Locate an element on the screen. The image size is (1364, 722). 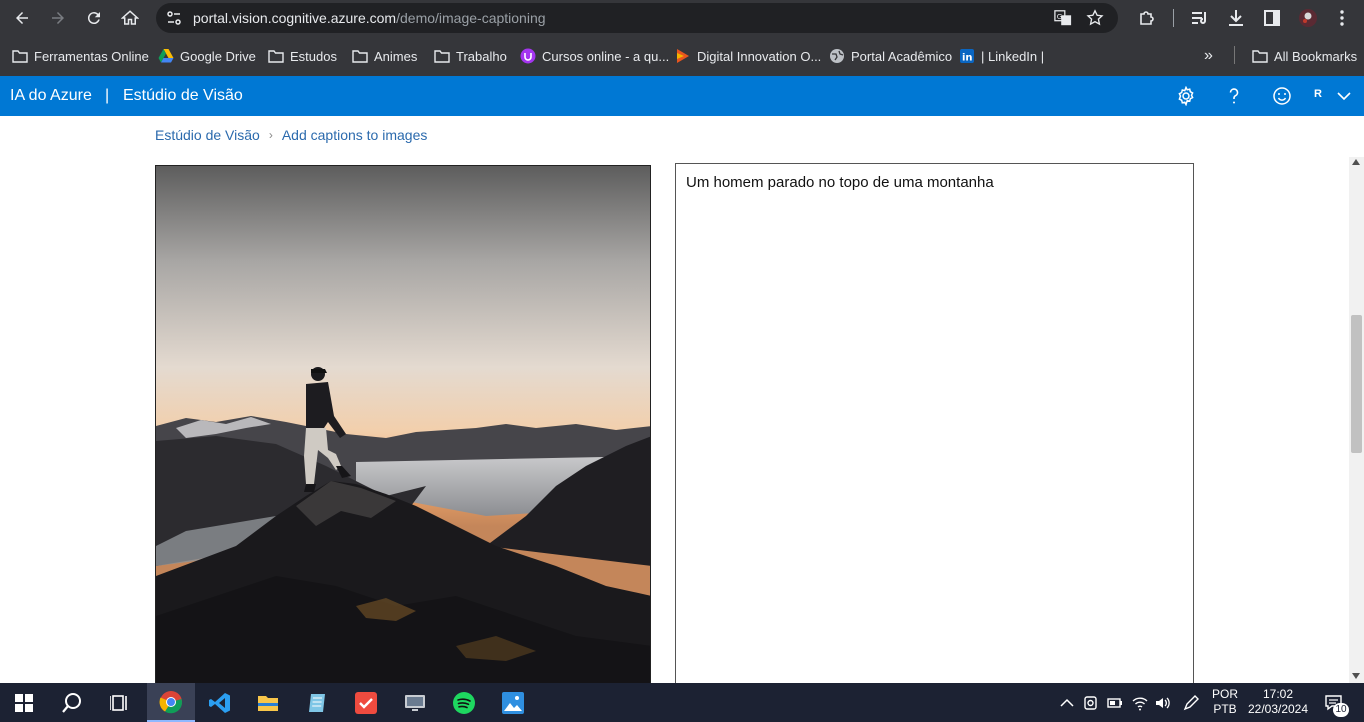
all-bookmarks-button: All Bookmarks is located at coordinates (1304, 56).